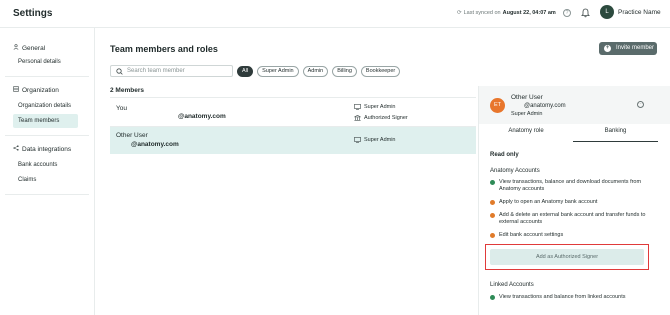  I want to click on share-icon, so click(16, 149).